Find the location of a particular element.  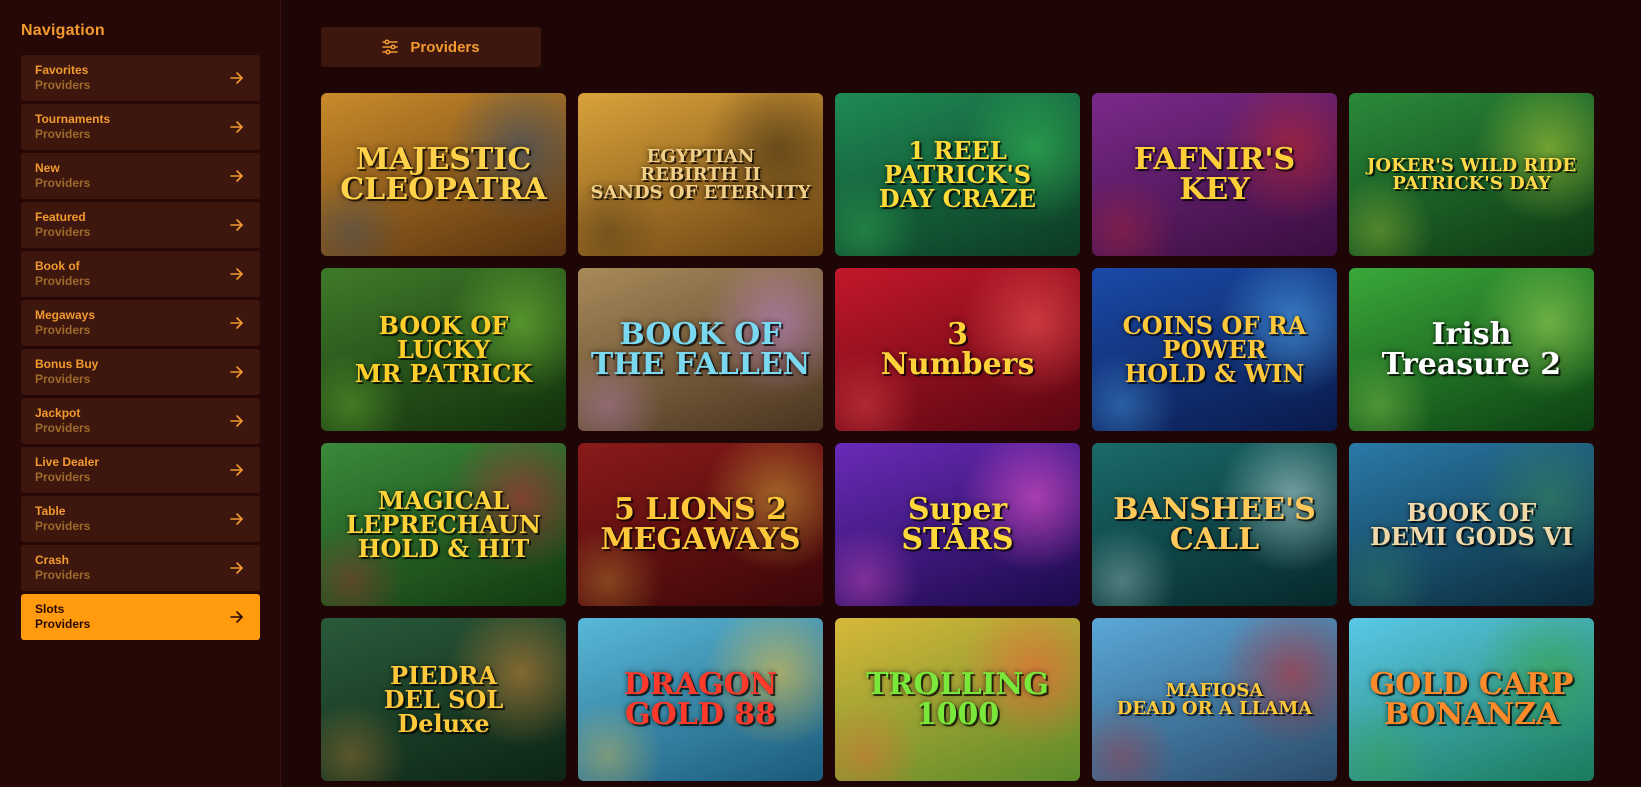

game-tile: Irish Treasure 2 is located at coordinates (1471, 349).